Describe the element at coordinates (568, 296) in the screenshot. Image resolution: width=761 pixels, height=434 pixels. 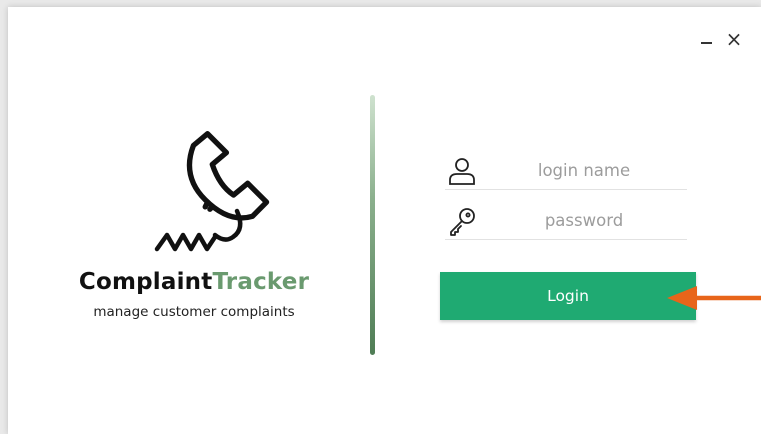
I see `login-button: Login` at that location.